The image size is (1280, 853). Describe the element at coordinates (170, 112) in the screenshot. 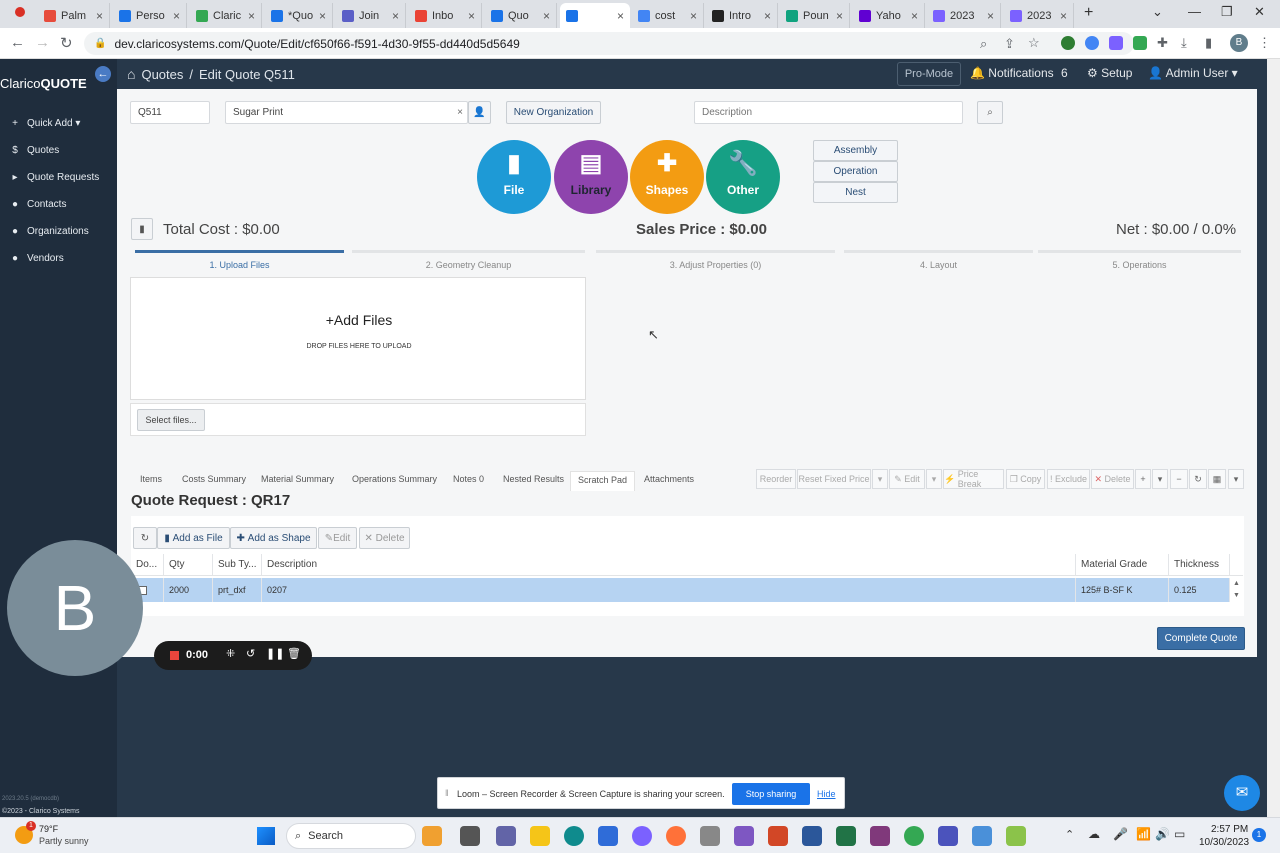

I see `quote-number-field: Q511` at that location.